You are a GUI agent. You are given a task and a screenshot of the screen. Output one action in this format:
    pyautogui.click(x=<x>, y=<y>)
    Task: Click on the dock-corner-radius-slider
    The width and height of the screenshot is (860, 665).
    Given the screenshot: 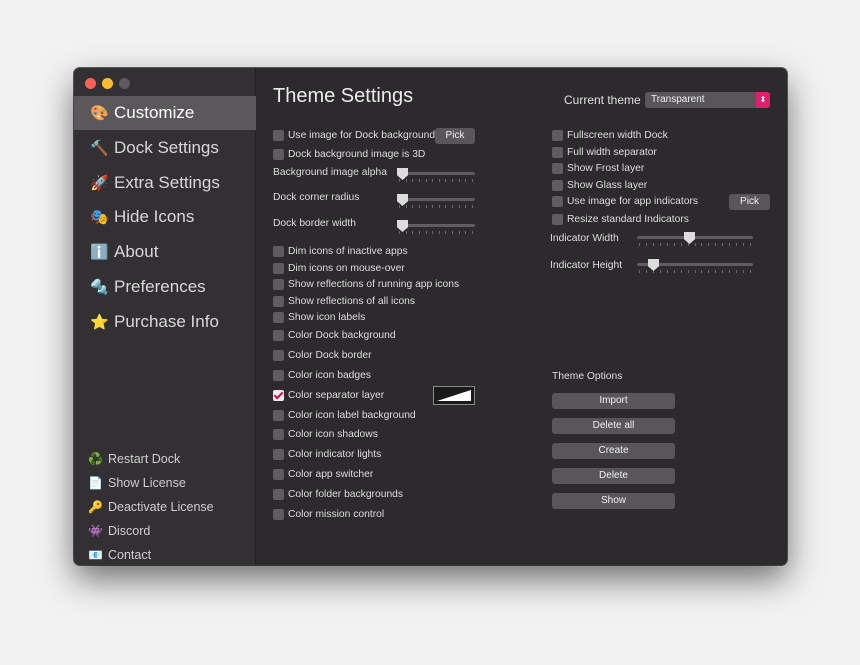 What is the action you would take?
    pyautogui.click(x=436, y=202)
    